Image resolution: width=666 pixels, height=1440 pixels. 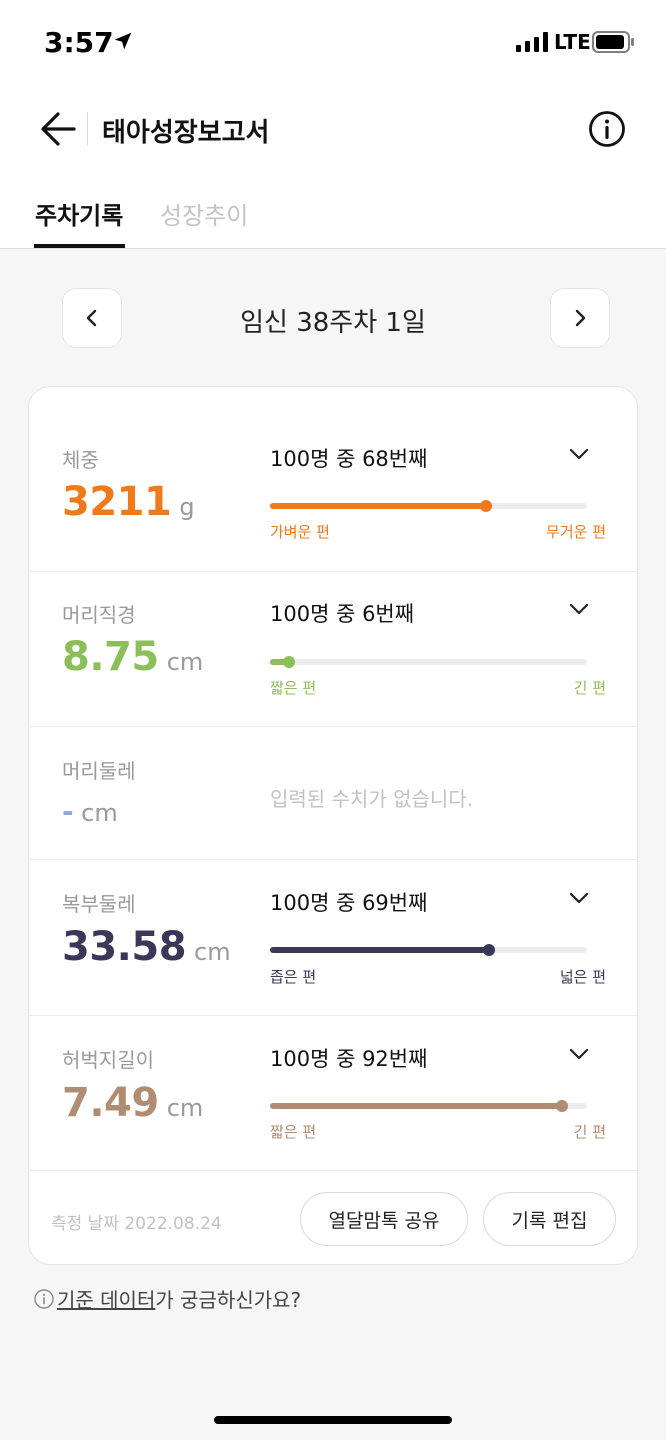 I want to click on help-row: 기준 데이터 가 궁금하신가요?, so click(x=167, y=1298).